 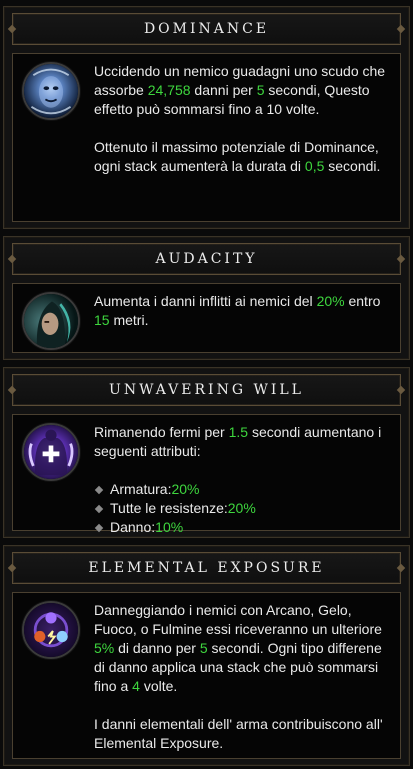 I want to click on bullet-armor: Armatura: 20%, so click(x=244, y=489).